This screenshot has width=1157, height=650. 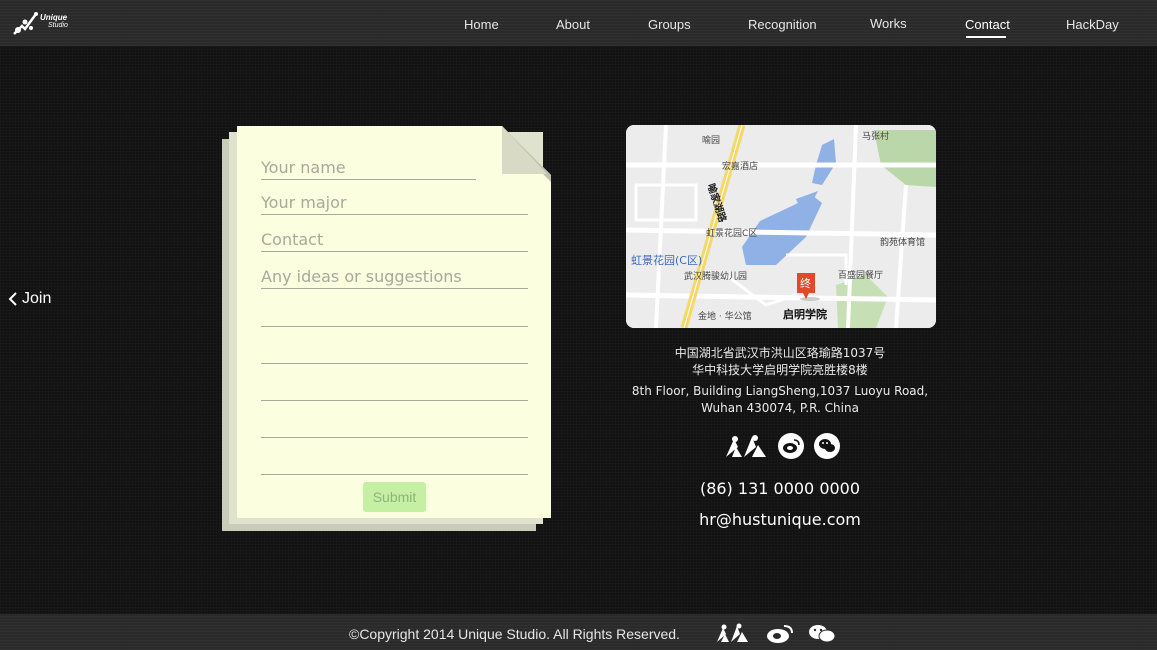 What do you see at coordinates (861, 276) in the screenshot?
I see `map-label-restaurant: 百盛园餐厅` at bounding box center [861, 276].